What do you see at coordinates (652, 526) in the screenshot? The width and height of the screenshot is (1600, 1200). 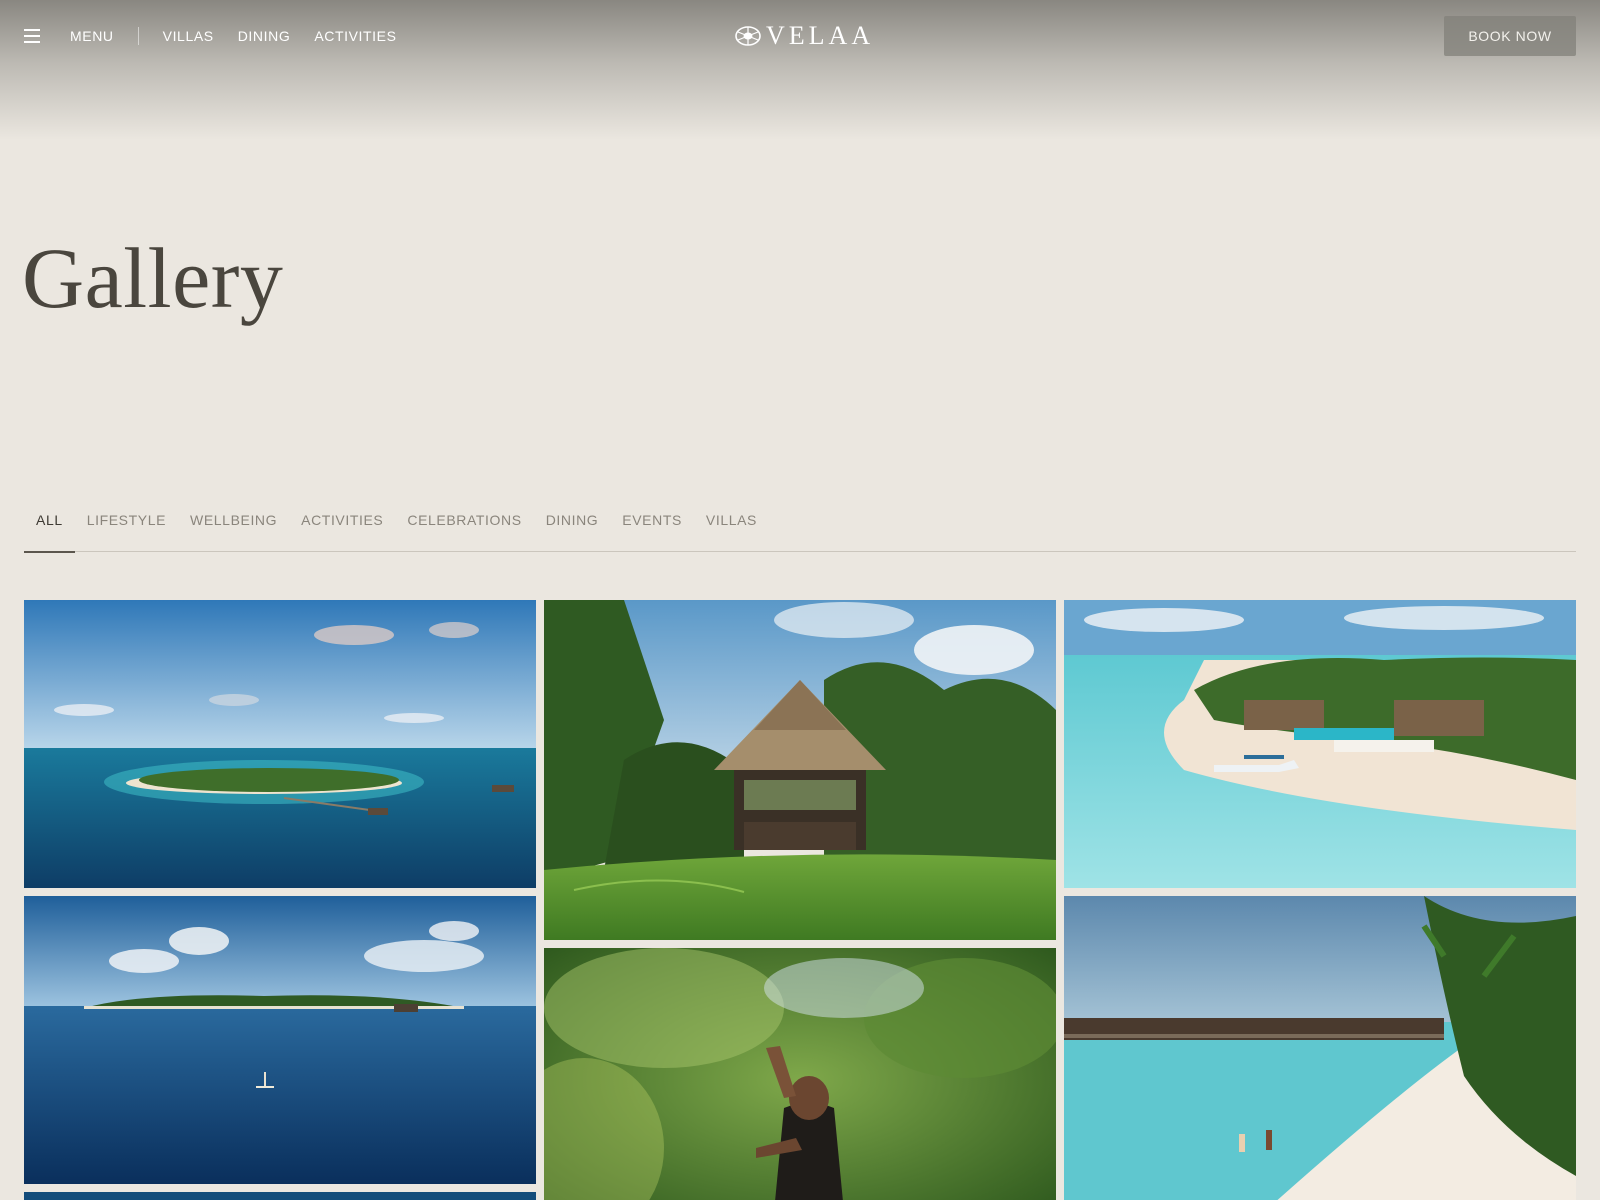 I see `tab-events: EVENTS` at bounding box center [652, 526].